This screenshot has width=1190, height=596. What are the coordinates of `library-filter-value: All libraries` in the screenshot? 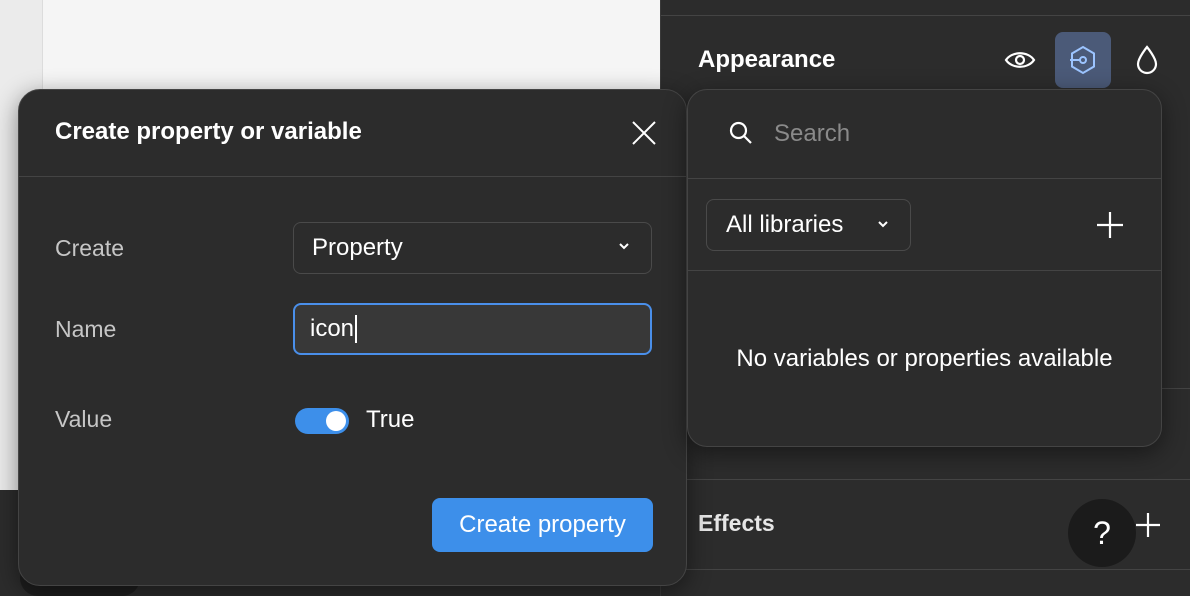 It's located at (785, 224).